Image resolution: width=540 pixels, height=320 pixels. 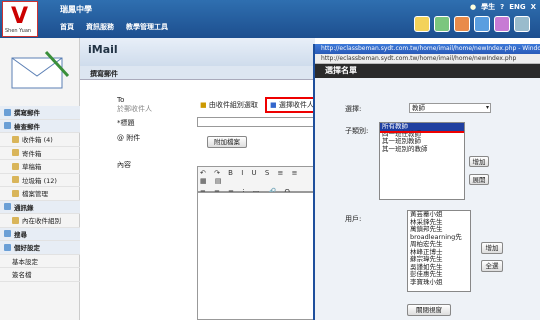 I want to click on attach-button: 附加檔案, so click(x=227, y=142).